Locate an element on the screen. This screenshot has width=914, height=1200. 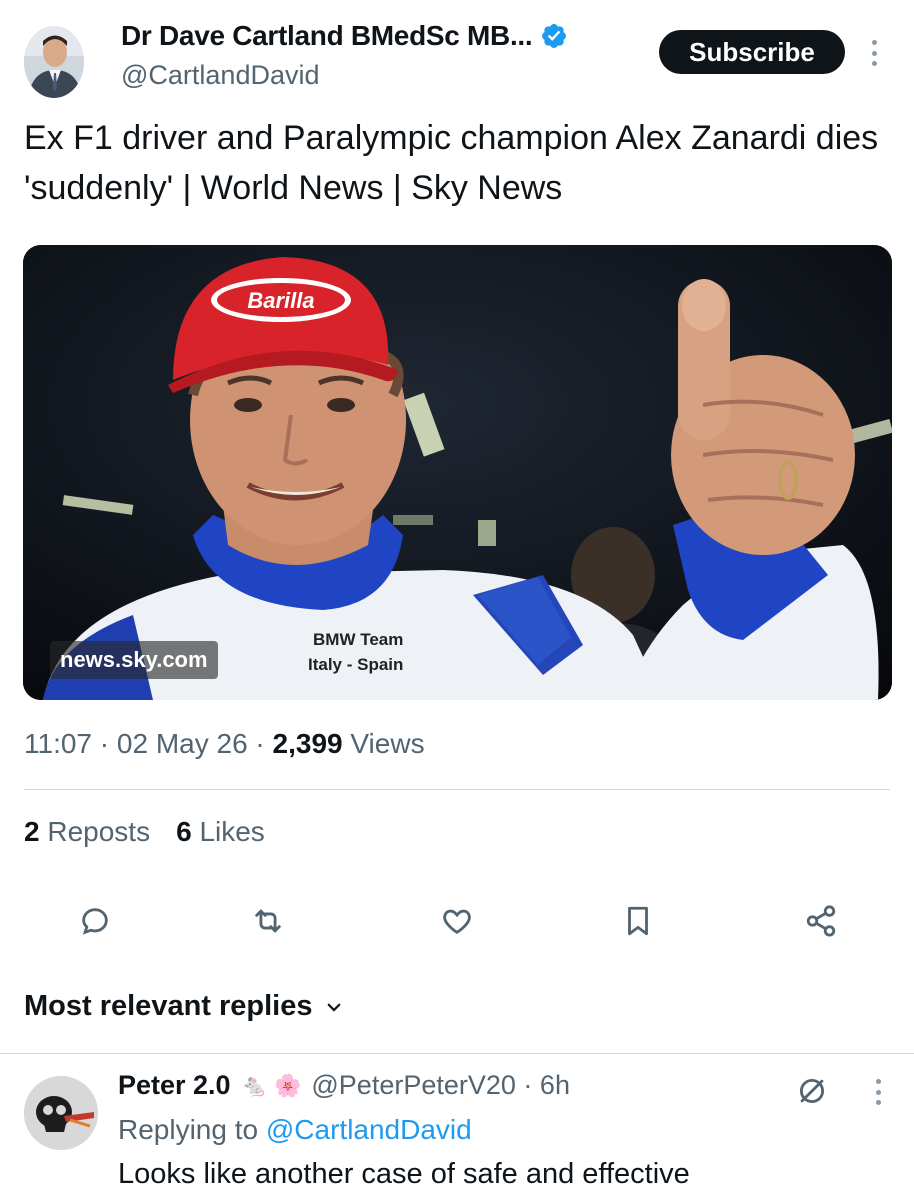
repost-icon is located at coordinates (268, 921).